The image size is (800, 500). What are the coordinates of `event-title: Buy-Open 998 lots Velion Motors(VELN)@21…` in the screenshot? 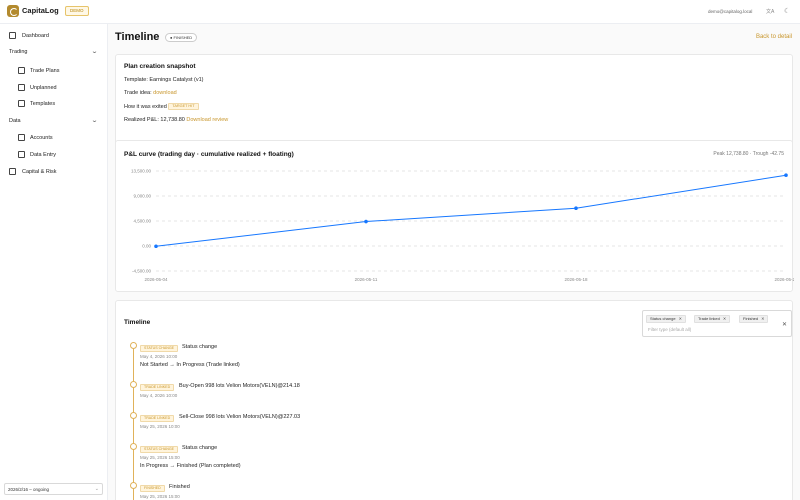 It's located at (239, 386).